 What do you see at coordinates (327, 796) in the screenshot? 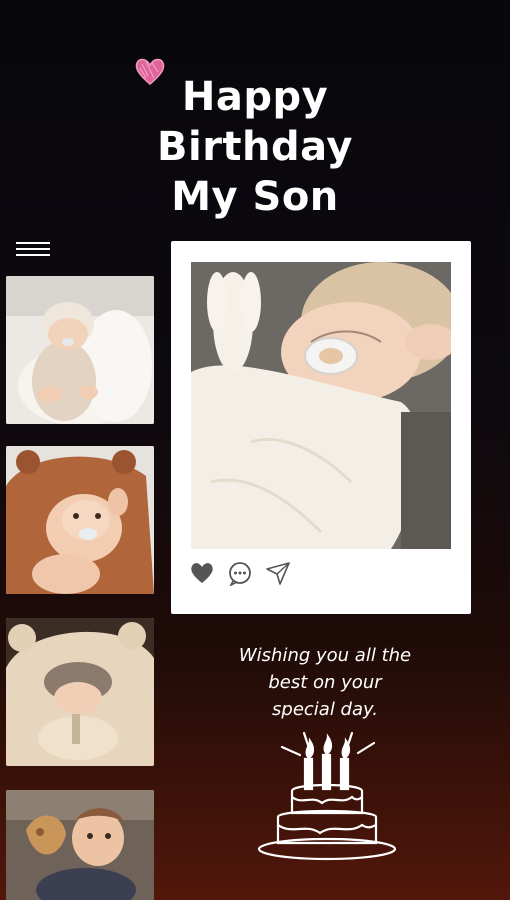
I see `birthday-cake-icon` at bounding box center [327, 796].